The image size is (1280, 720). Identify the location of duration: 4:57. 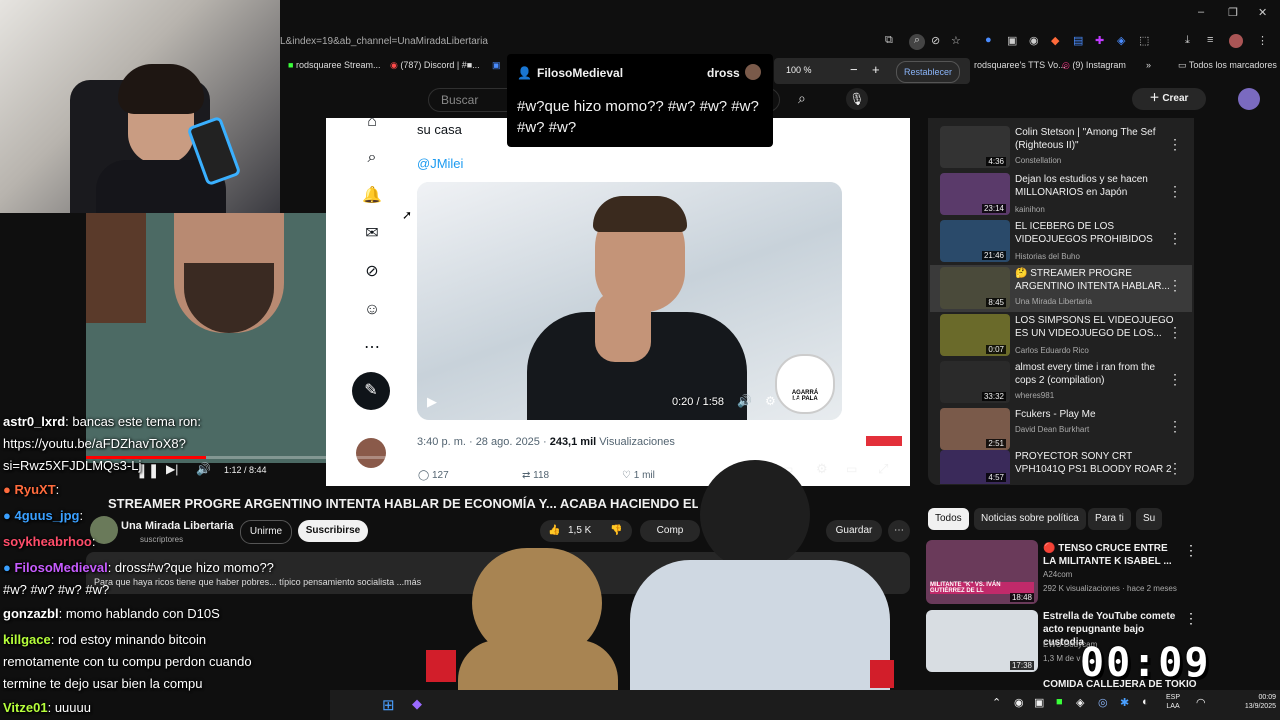
(996, 477).